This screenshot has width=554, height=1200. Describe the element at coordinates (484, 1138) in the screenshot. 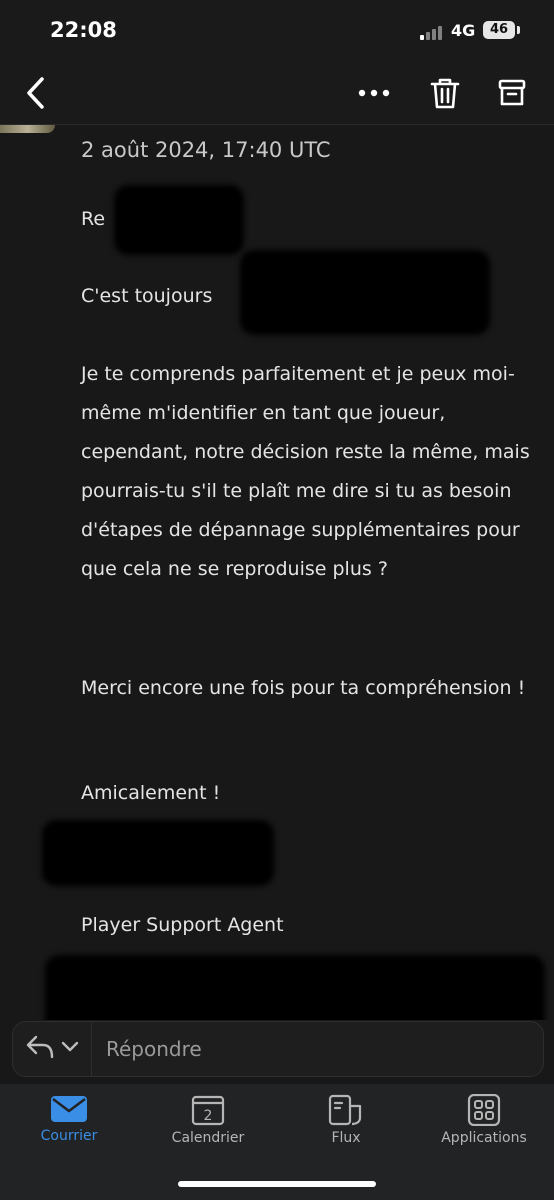

I see `tab-label: Applications` at that location.